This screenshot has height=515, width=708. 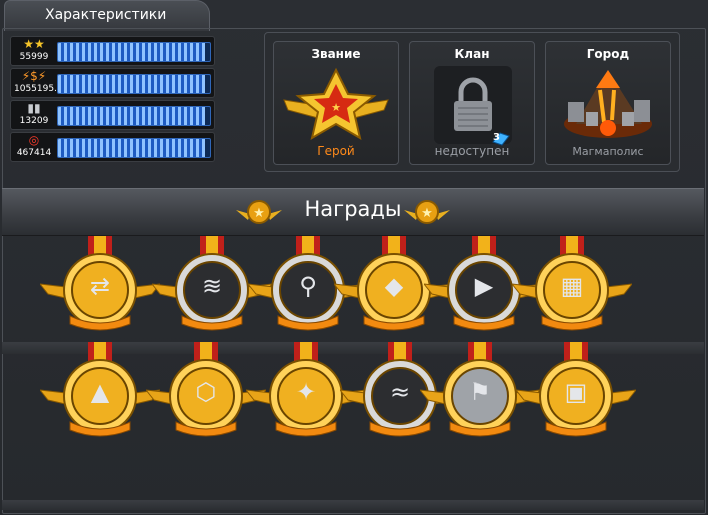 What do you see at coordinates (353, 209) in the screenshot?
I see `awards-title: Награды` at bounding box center [353, 209].